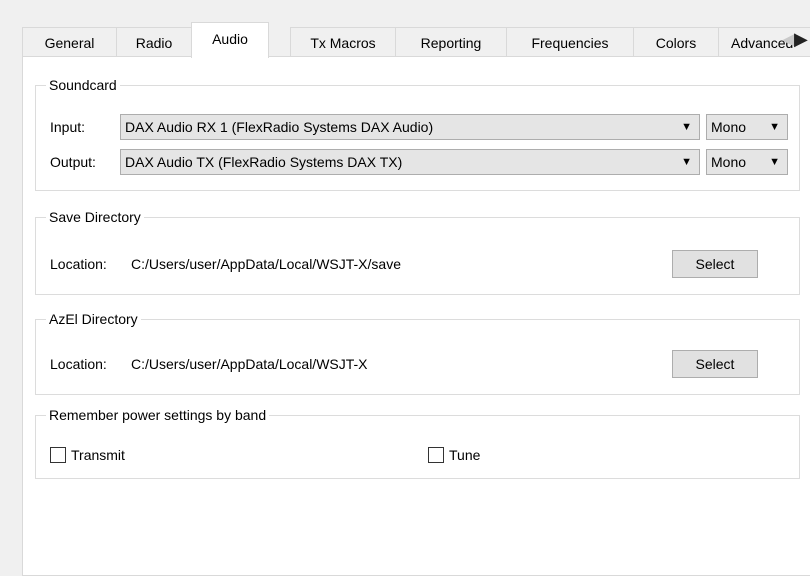  Describe the element at coordinates (154, 42) in the screenshot. I see `tab-radio: Radio` at that location.